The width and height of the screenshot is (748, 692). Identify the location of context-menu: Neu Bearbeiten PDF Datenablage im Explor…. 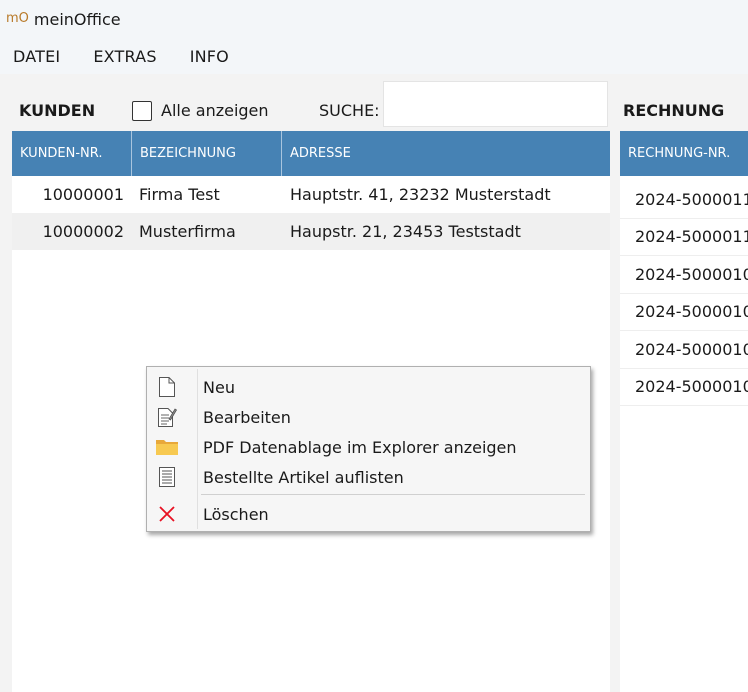
(368, 449).